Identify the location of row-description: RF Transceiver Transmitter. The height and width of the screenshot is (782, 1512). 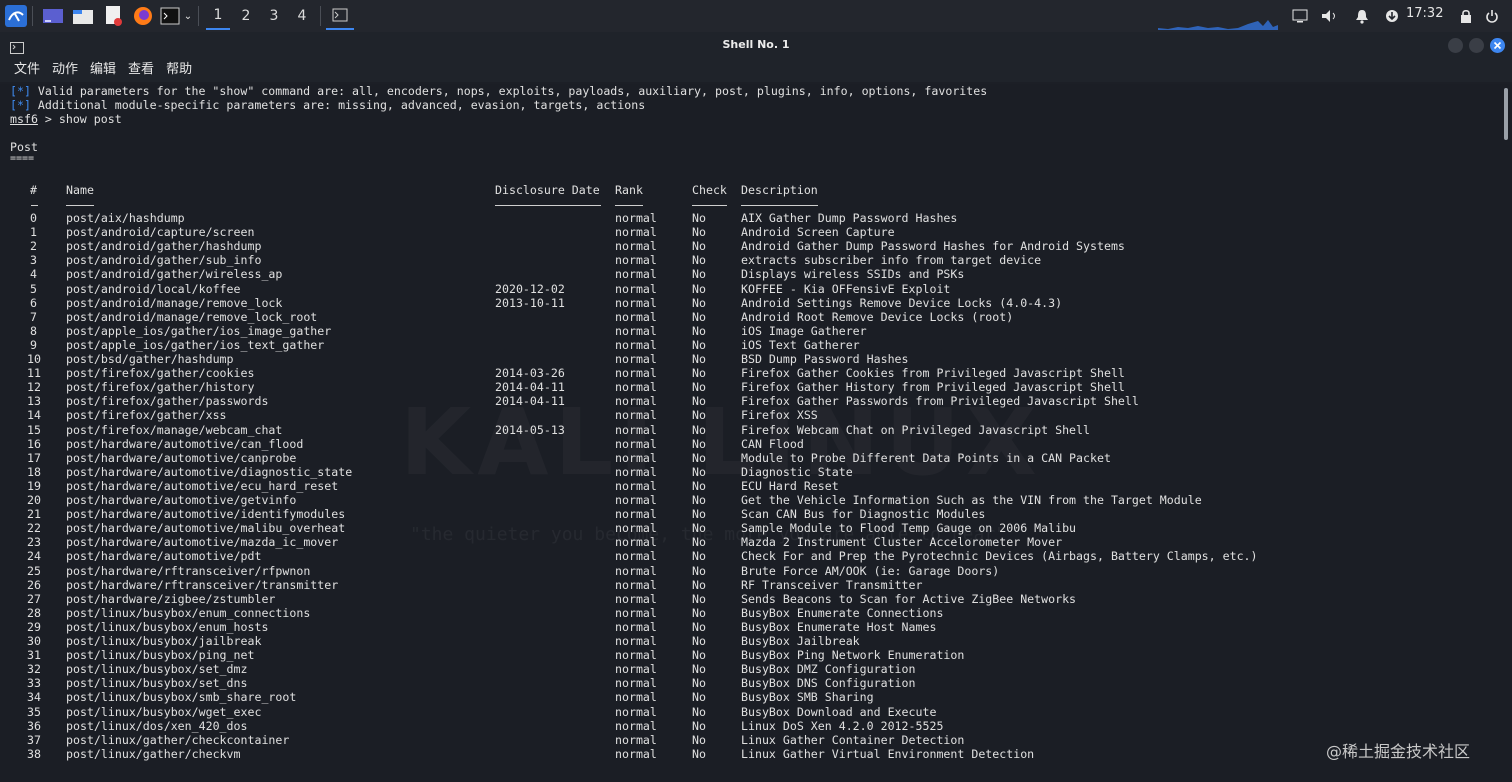
(832, 584).